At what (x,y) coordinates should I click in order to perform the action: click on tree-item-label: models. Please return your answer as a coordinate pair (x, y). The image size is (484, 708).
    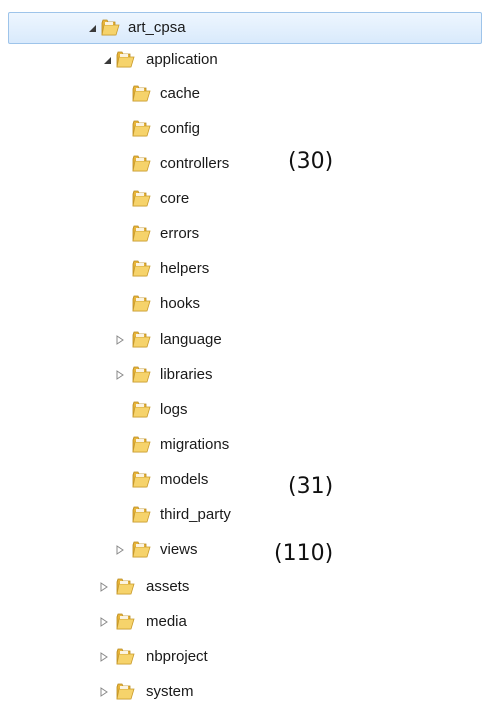
    Looking at the image, I should click on (184, 479).